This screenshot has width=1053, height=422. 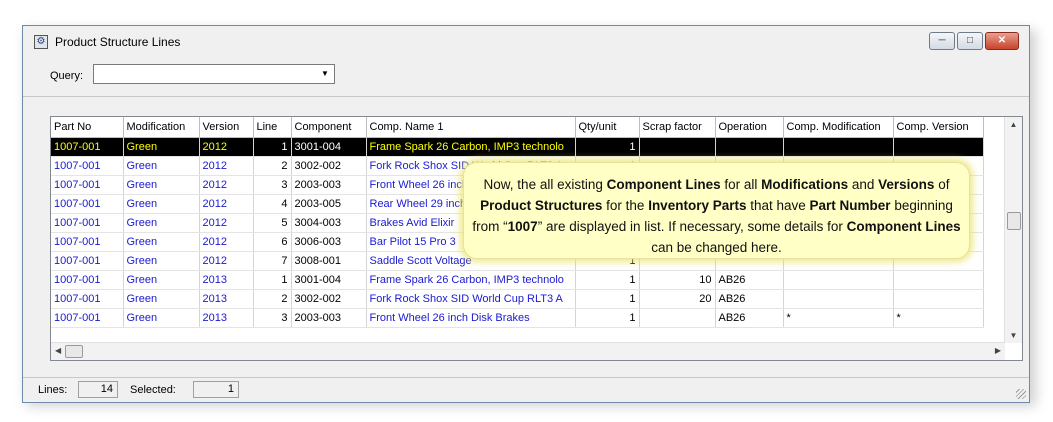 What do you see at coordinates (528, 351) in the screenshot?
I see `horizontal-scrollbar: ◀ ▶` at bounding box center [528, 351].